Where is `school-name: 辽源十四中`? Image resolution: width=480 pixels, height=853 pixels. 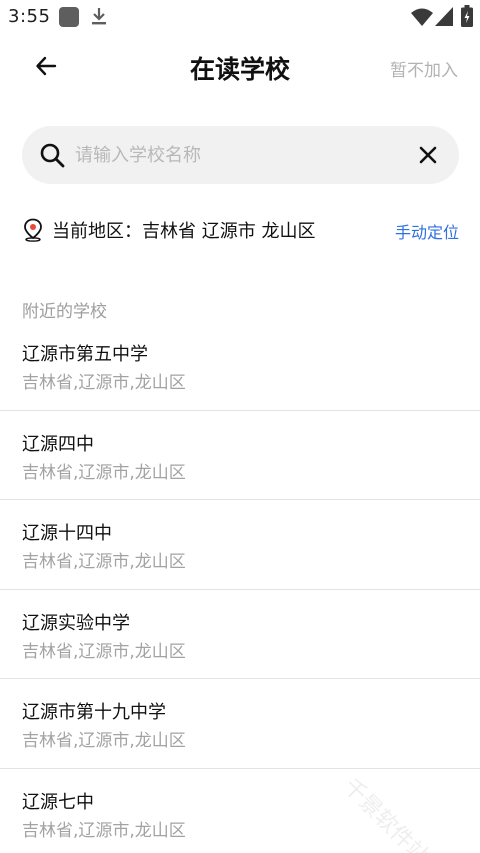 school-name: 辽源十四中 is located at coordinates (67, 533).